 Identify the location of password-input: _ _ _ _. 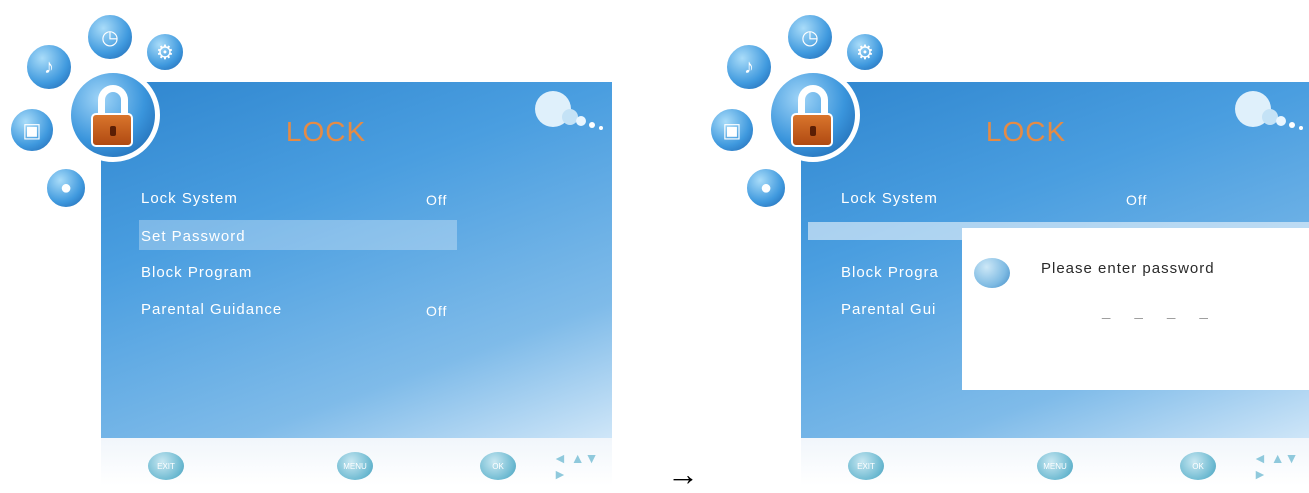
(1160, 311).